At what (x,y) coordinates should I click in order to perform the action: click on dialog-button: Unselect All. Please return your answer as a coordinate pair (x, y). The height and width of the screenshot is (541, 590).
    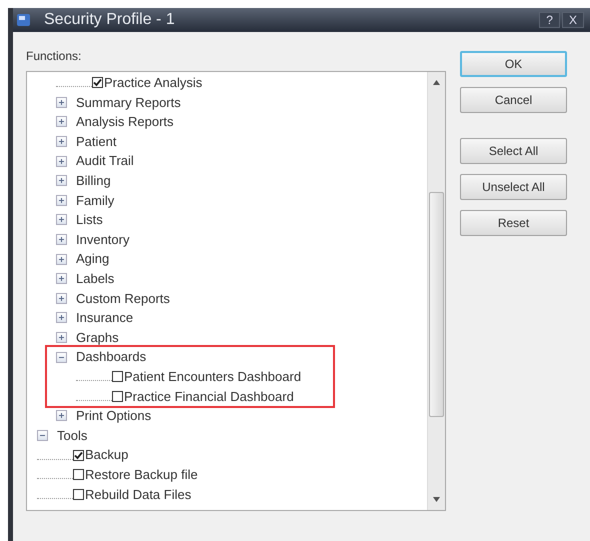
    Looking at the image, I should click on (513, 187).